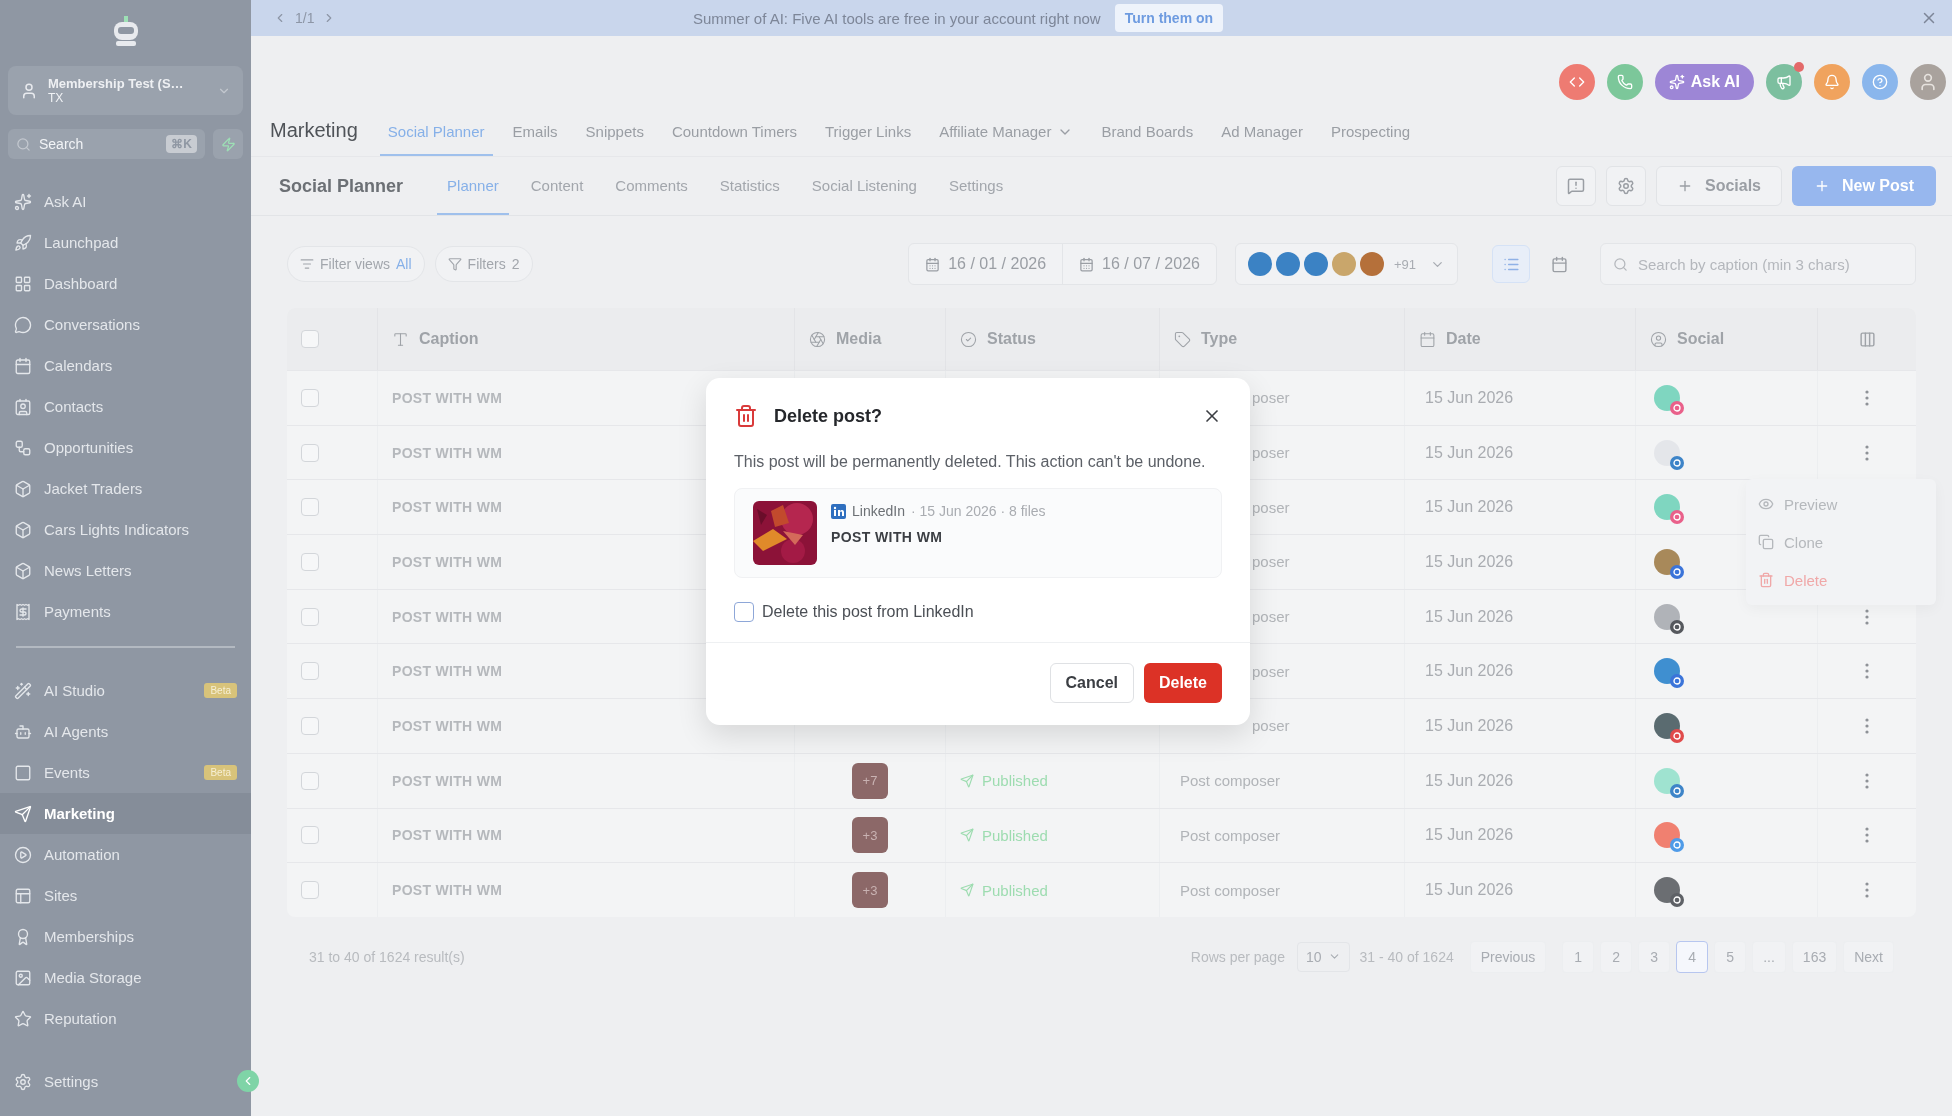 The width and height of the screenshot is (1952, 1116). Describe the element at coordinates (1832, 82) in the screenshot. I see `notifications-button` at that location.